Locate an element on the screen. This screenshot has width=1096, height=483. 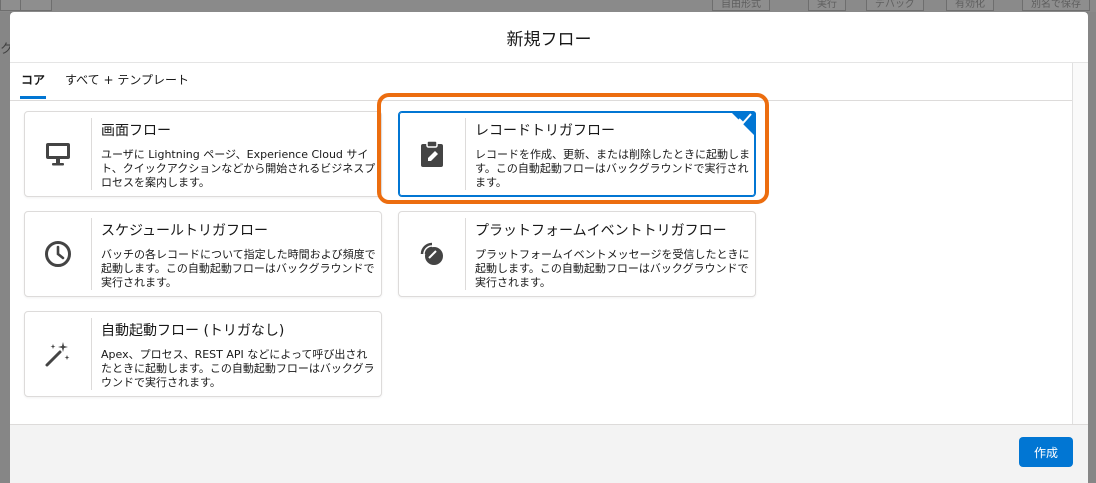
background-left-panel is located at coordinates (5, 247).